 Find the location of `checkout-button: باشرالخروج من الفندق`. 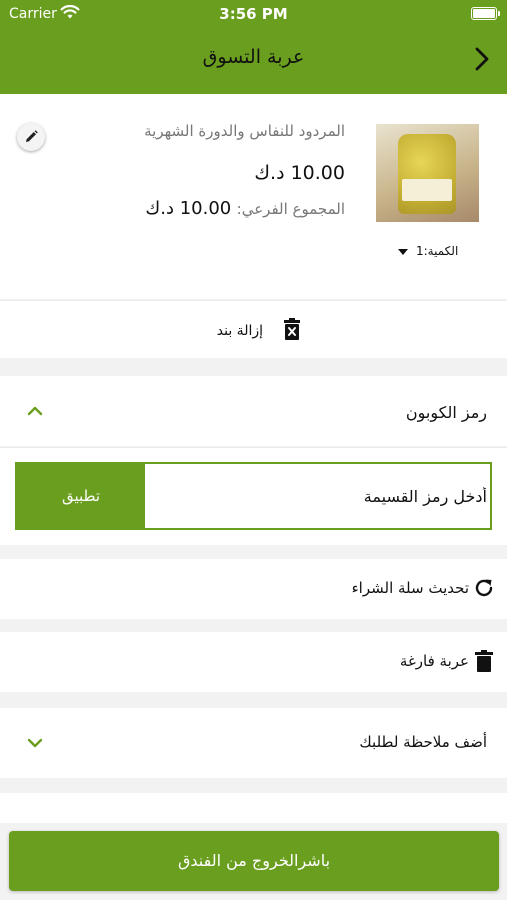

checkout-button: باشرالخروج من الفندق is located at coordinates (254, 861).